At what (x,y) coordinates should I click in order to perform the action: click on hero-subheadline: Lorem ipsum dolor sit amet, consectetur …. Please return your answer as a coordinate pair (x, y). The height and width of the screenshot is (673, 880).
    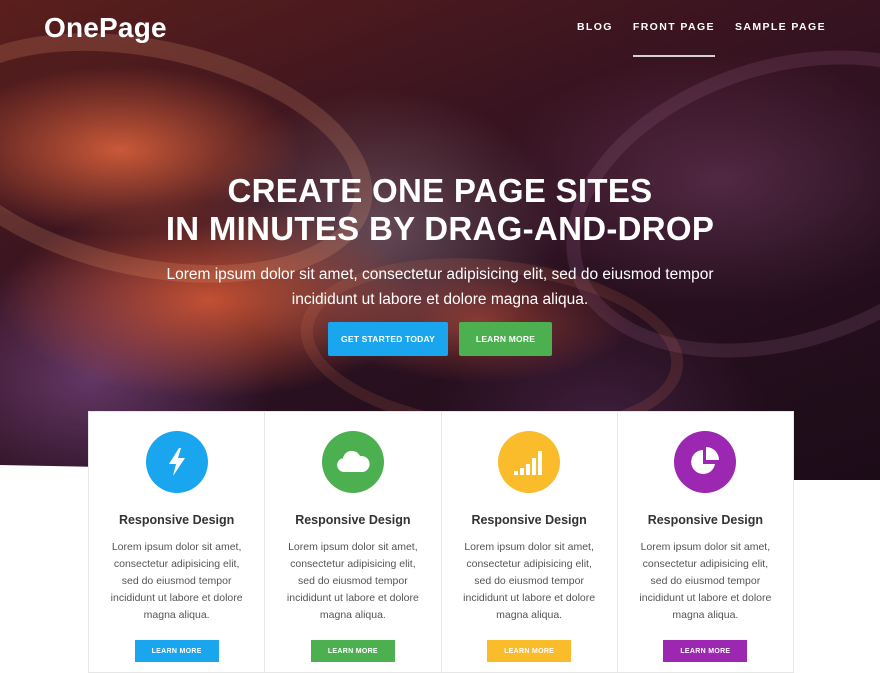
    Looking at the image, I should click on (440, 287).